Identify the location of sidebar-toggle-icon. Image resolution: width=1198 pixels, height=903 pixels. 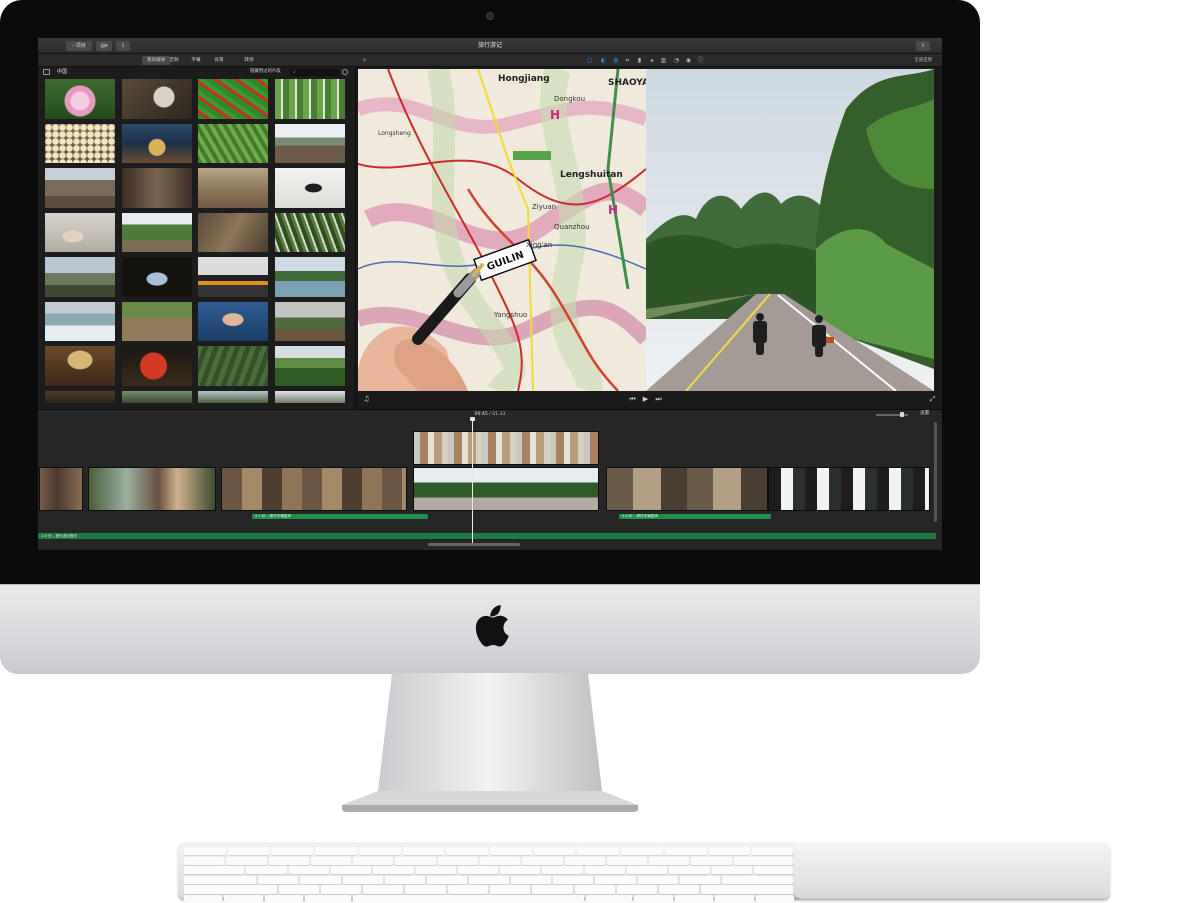
(46, 72).